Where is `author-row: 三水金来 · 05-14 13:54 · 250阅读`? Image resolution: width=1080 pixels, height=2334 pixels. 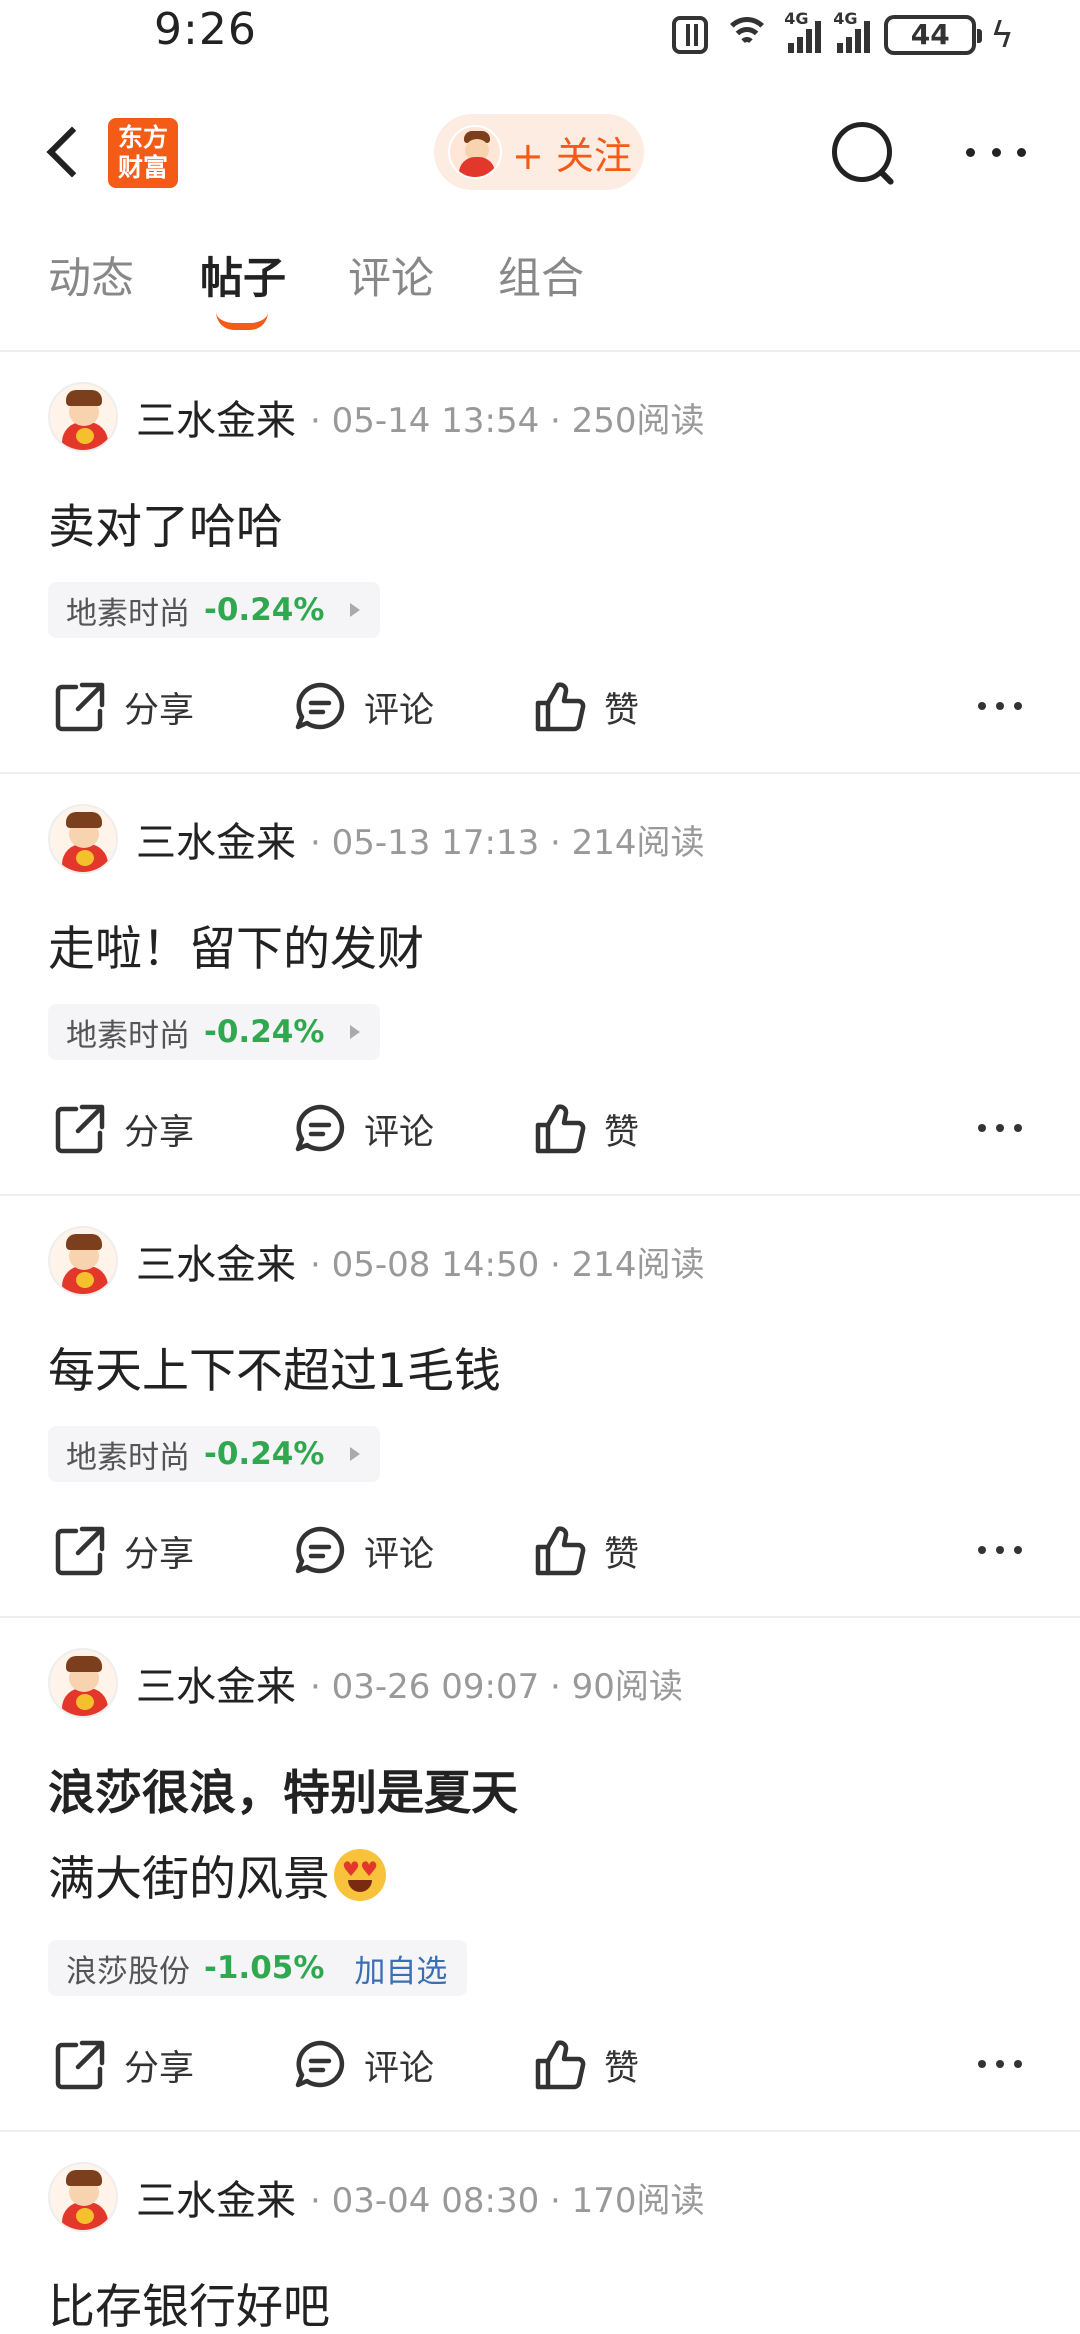
author-row: 三水金来 · 05-14 13:54 · 250阅读 is located at coordinates (376, 417).